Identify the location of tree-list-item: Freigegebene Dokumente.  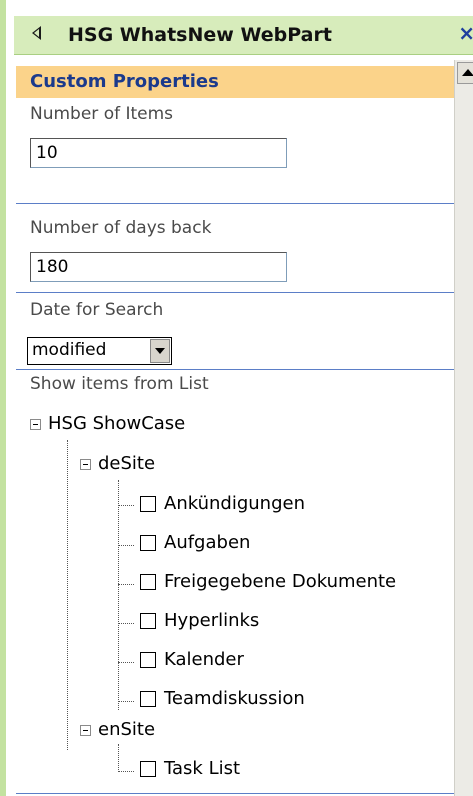
(297, 583).